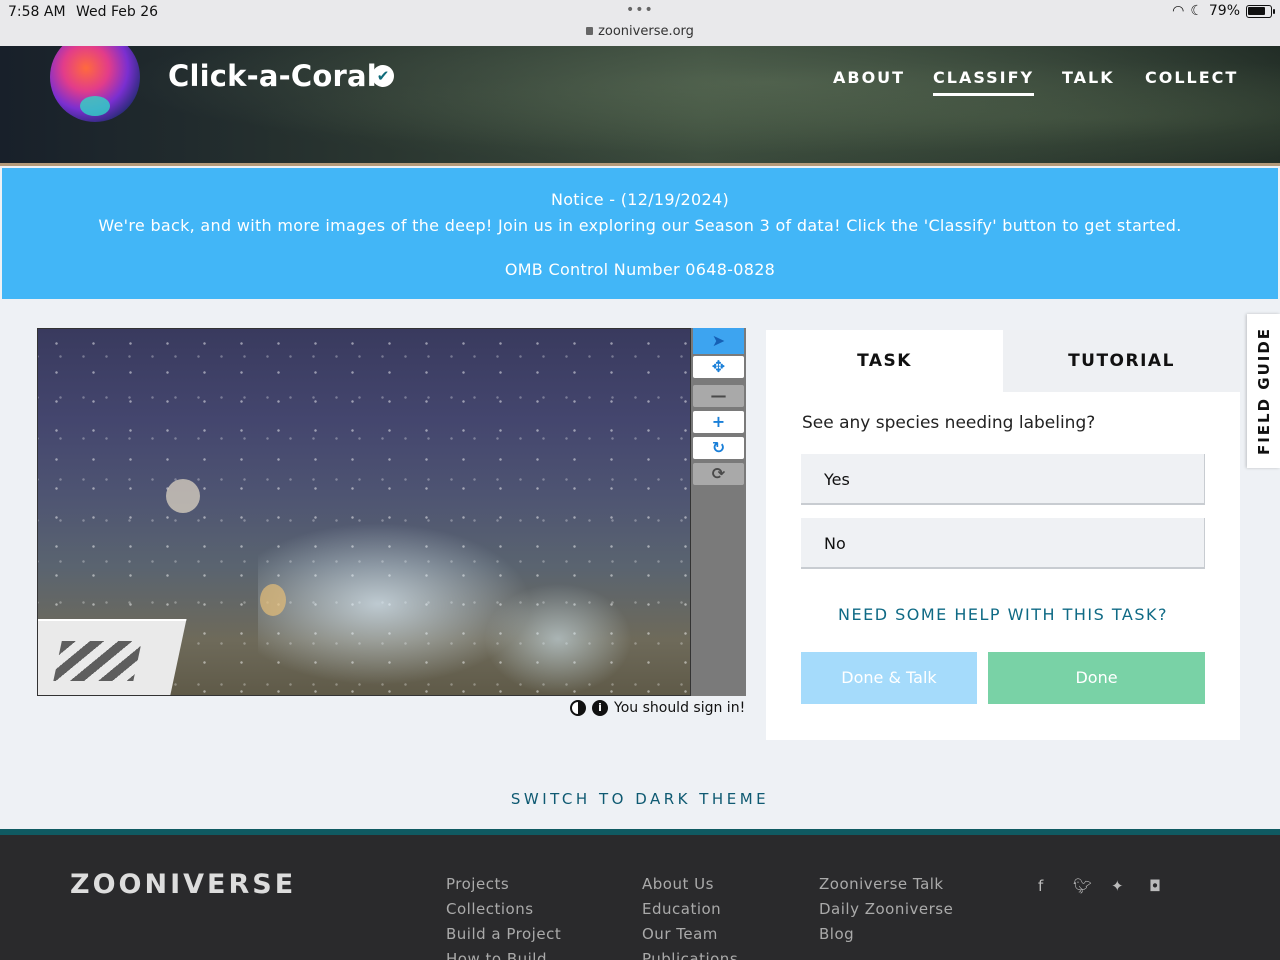 This screenshot has height=960, width=1280. What do you see at coordinates (1088, 77) in the screenshot?
I see `nav-talk: TALK` at bounding box center [1088, 77].